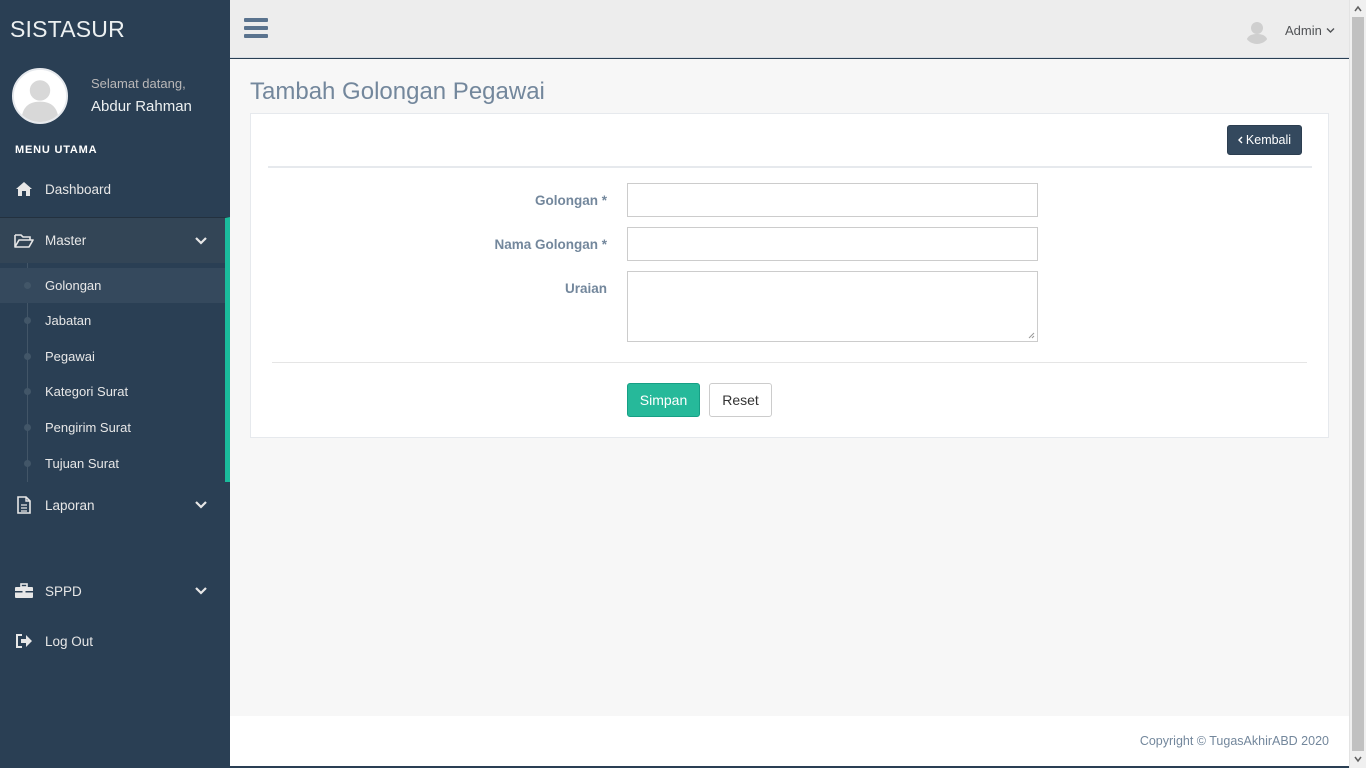  Describe the element at coordinates (67, 29) in the screenshot. I see `app-brand: SISTASUR` at that location.